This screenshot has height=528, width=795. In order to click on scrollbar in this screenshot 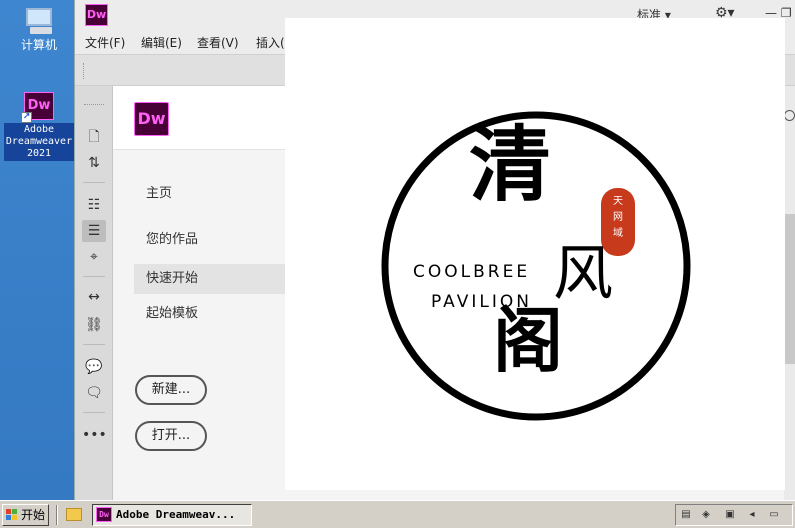, I will do `click(789, 293)`.